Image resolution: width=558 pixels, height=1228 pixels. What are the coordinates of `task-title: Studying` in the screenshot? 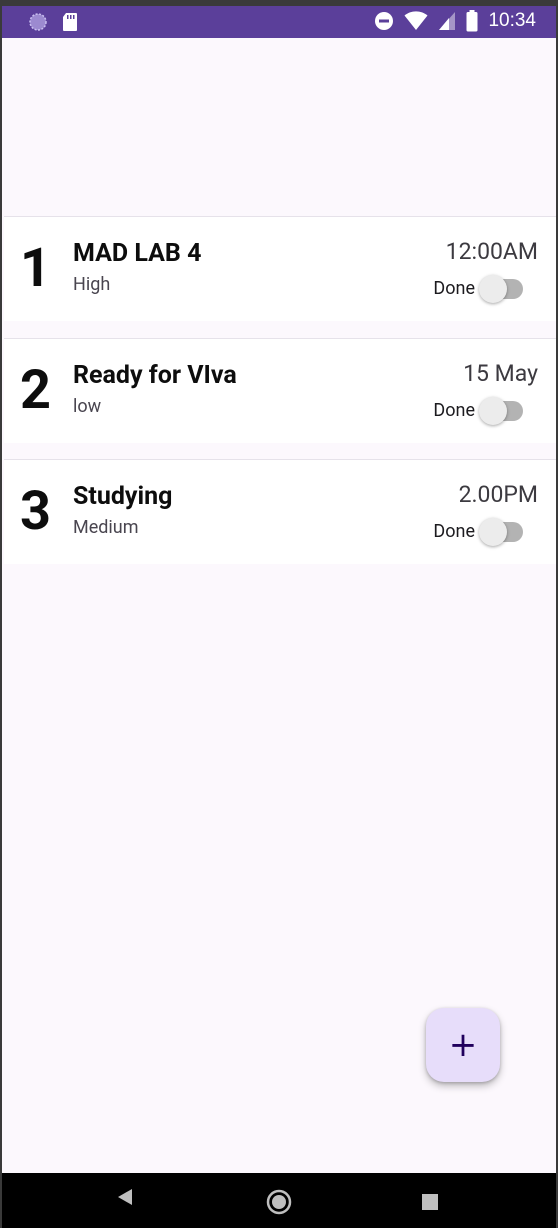 It's located at (123, 496).